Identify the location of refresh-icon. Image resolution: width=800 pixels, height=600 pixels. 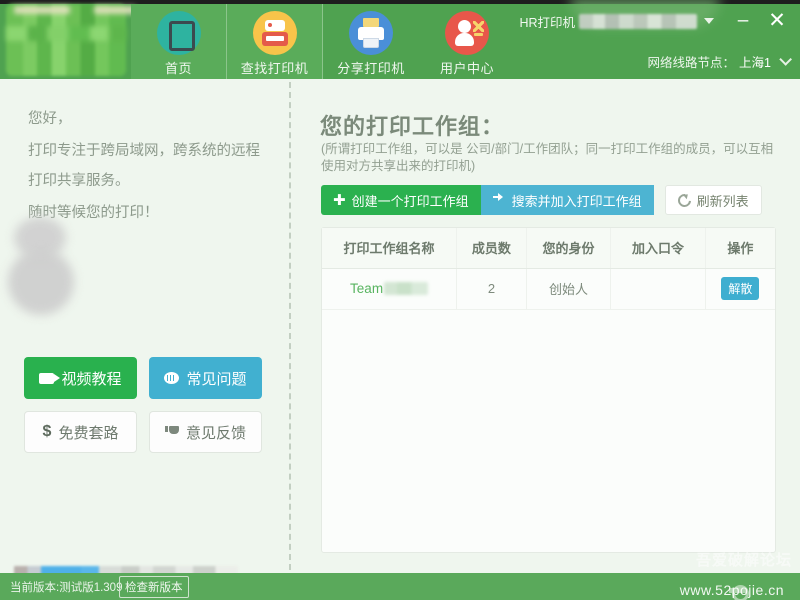
(684, 200).